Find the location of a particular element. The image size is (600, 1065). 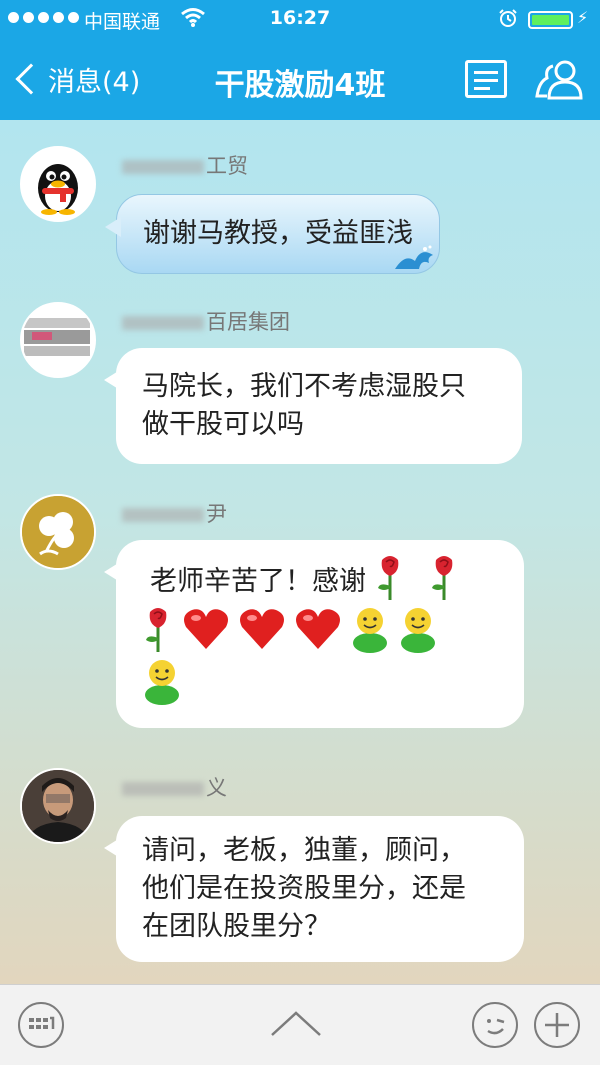

message-text: 老师辛苦了！感谢 is located at coordinates (258, 581).